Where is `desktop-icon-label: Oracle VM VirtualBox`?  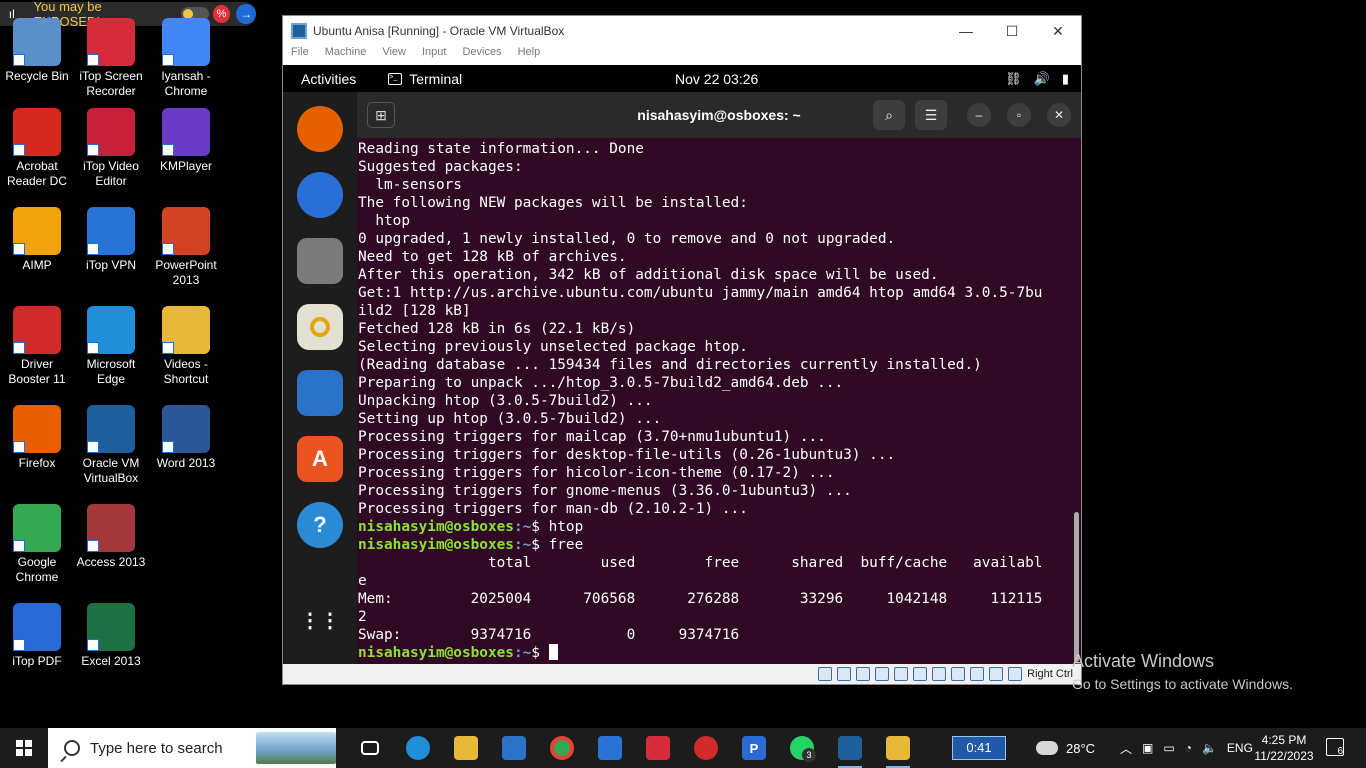
desktop-icon-label: Oracle VM VirtualBox is located at coordinates (111, 470).